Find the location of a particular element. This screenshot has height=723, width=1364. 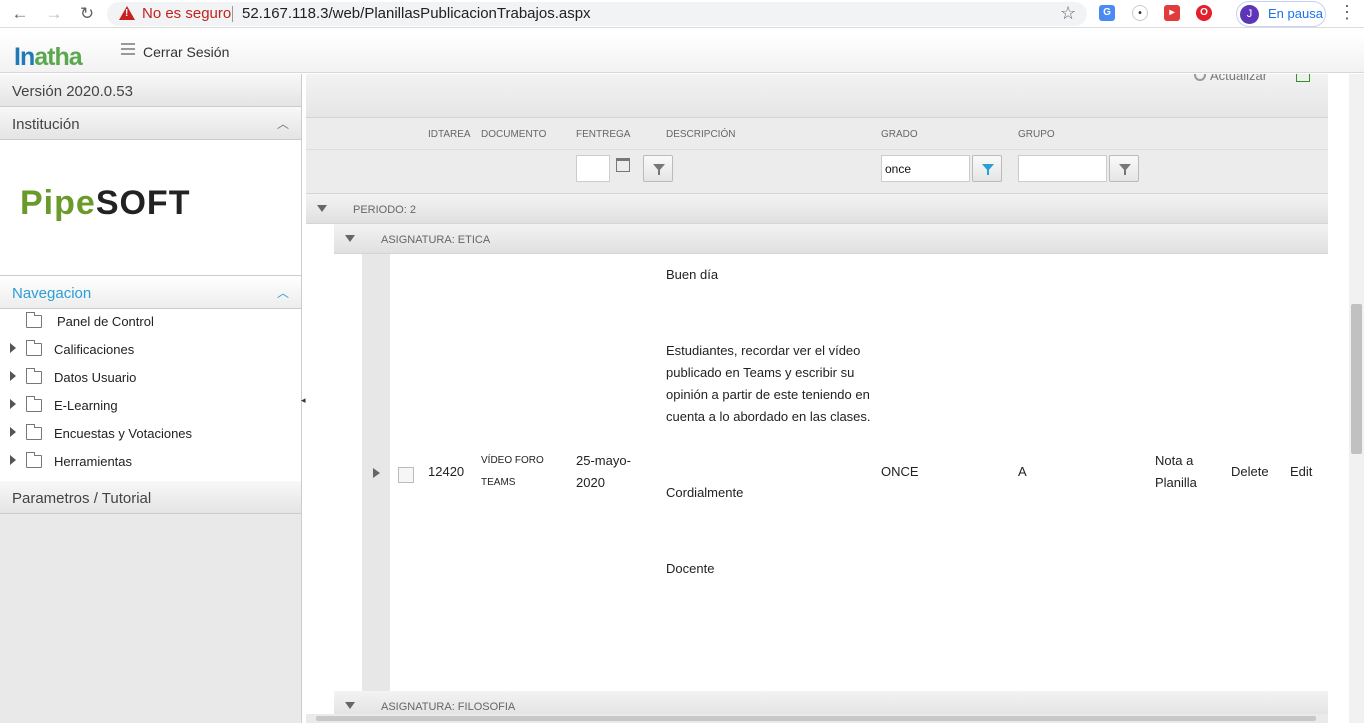

grid-filter-row is located at coordinates (817, 172).